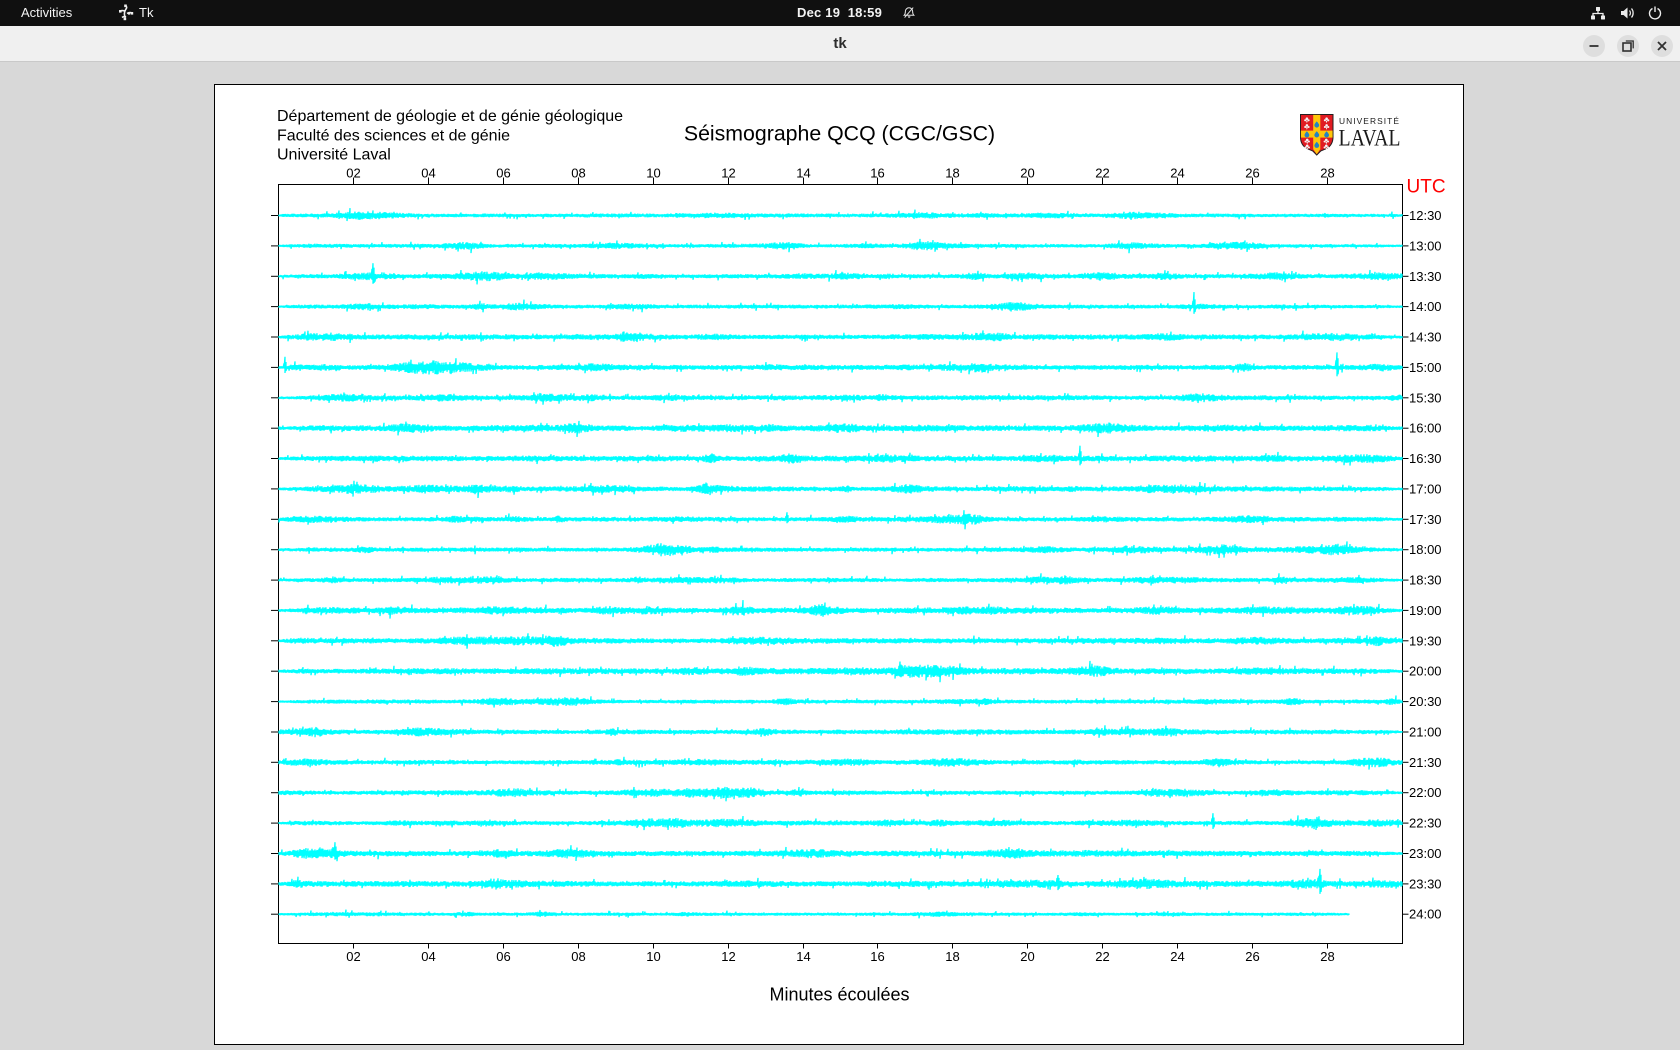  What do you see at coordinates (393, 136) in the screenshot?
I see `svg-text:Faculté des sciences et de gén: Faculté des sciences et de génie` at bounding box center [393, 136].